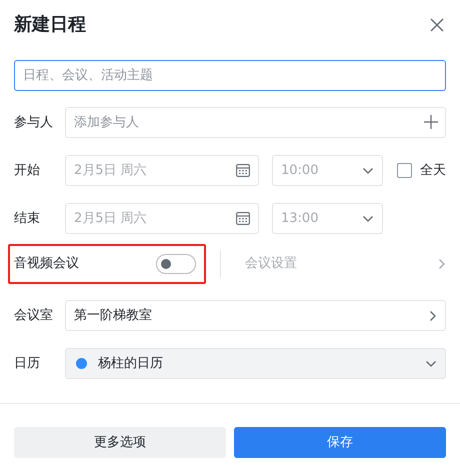  I want to click on close-button, so click(437, 25).